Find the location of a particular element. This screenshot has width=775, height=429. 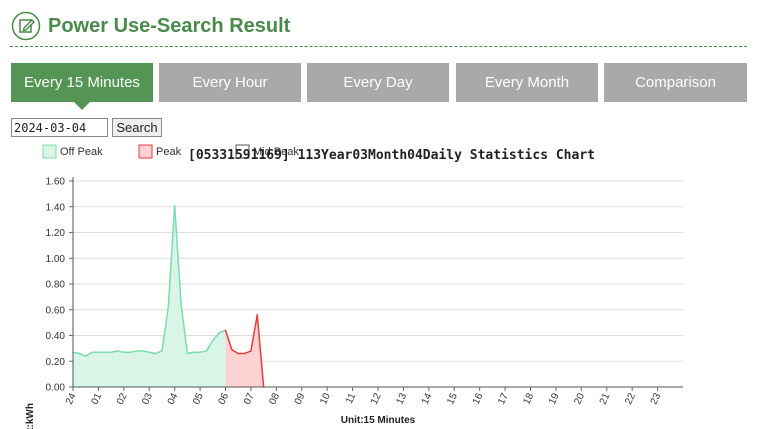

y-tick-label: 1.60 is located at coordinates (56, 182).